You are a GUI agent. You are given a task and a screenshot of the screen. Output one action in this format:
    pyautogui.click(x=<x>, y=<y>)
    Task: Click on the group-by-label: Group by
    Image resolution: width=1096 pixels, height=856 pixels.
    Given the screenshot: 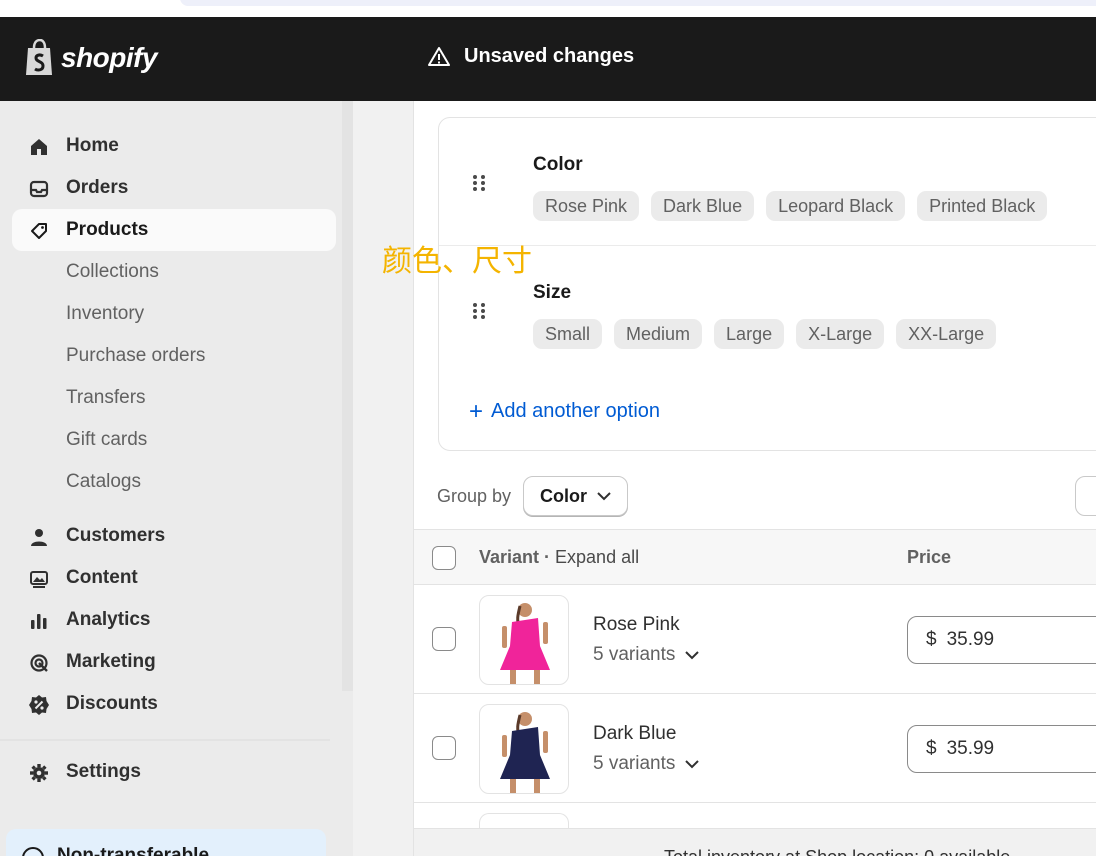 What is the action you would take?
    pyautogui.click(x=474, y=495)
    